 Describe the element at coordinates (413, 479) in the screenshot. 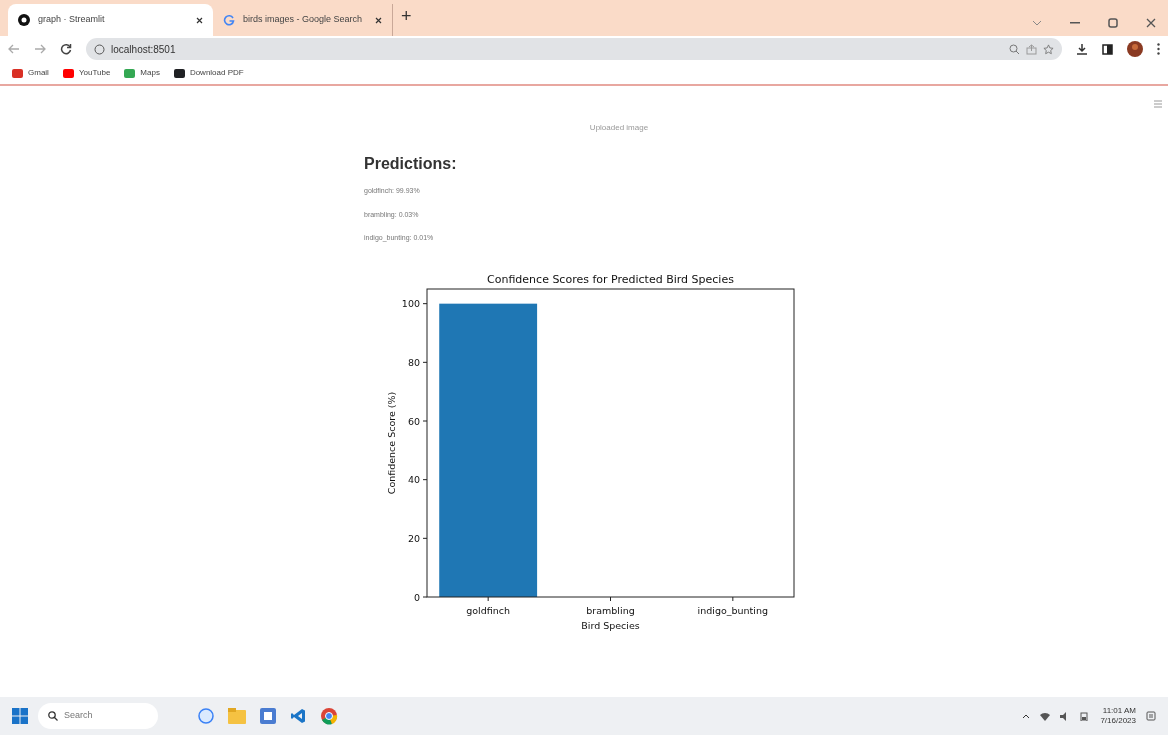

I see `y-tick-label: 40` at that location.